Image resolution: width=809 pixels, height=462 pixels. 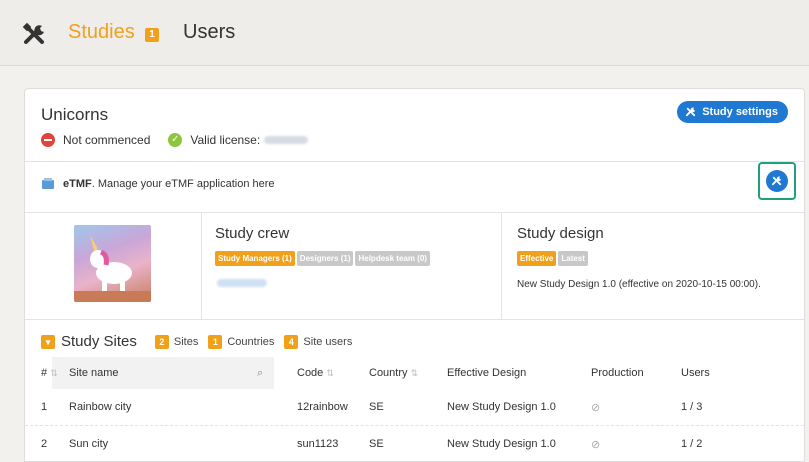 What do you see at coordinates (315, 373) in the screenshot?
I see `col-code-header: Code ⇅` at bounding box center [315, 373].